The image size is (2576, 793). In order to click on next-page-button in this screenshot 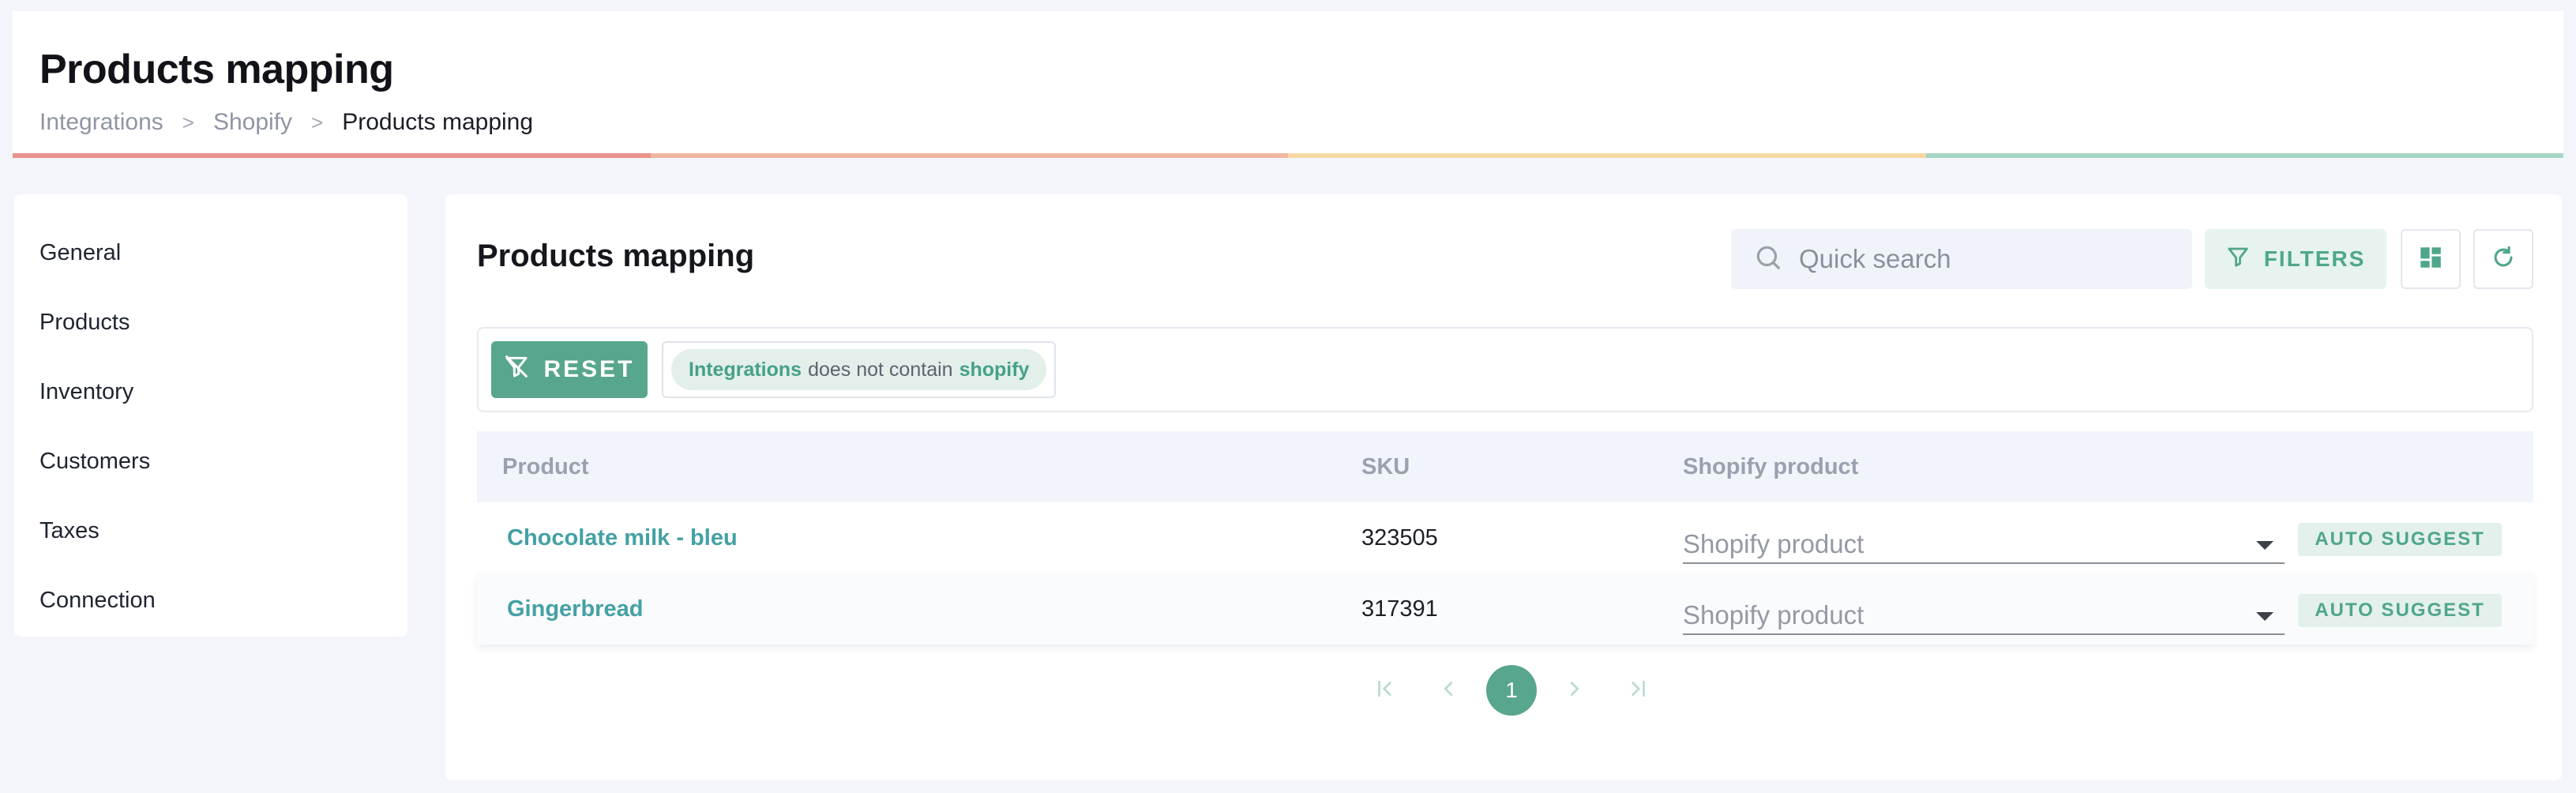, I will do `click(1574, 690)`.